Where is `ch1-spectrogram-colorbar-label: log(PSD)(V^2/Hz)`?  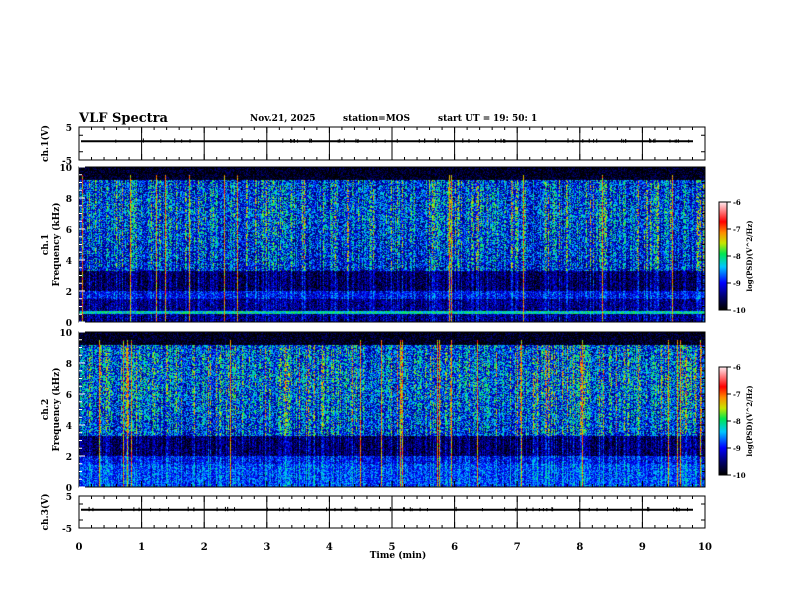 ch1-spectrogram-colorbar-label: log(PSD)(V^2/Hz) is located at coordinates (749, 255).